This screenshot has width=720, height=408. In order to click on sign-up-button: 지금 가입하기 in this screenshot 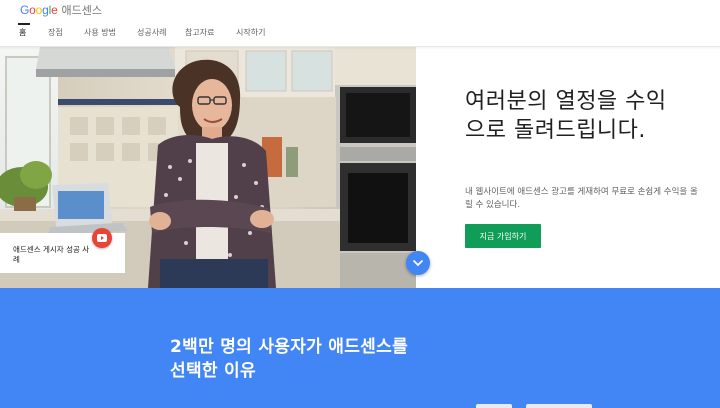, I will do `click(503, 236)`.